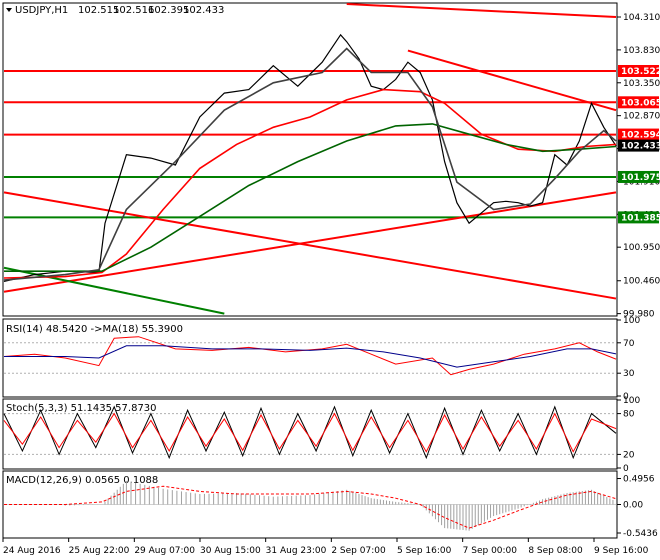 The height and width of the screenshot is (560, 660). I want to click on stoch-label: Stoch(5,3,3) 51.1435 57.8730, so click(81, 408).